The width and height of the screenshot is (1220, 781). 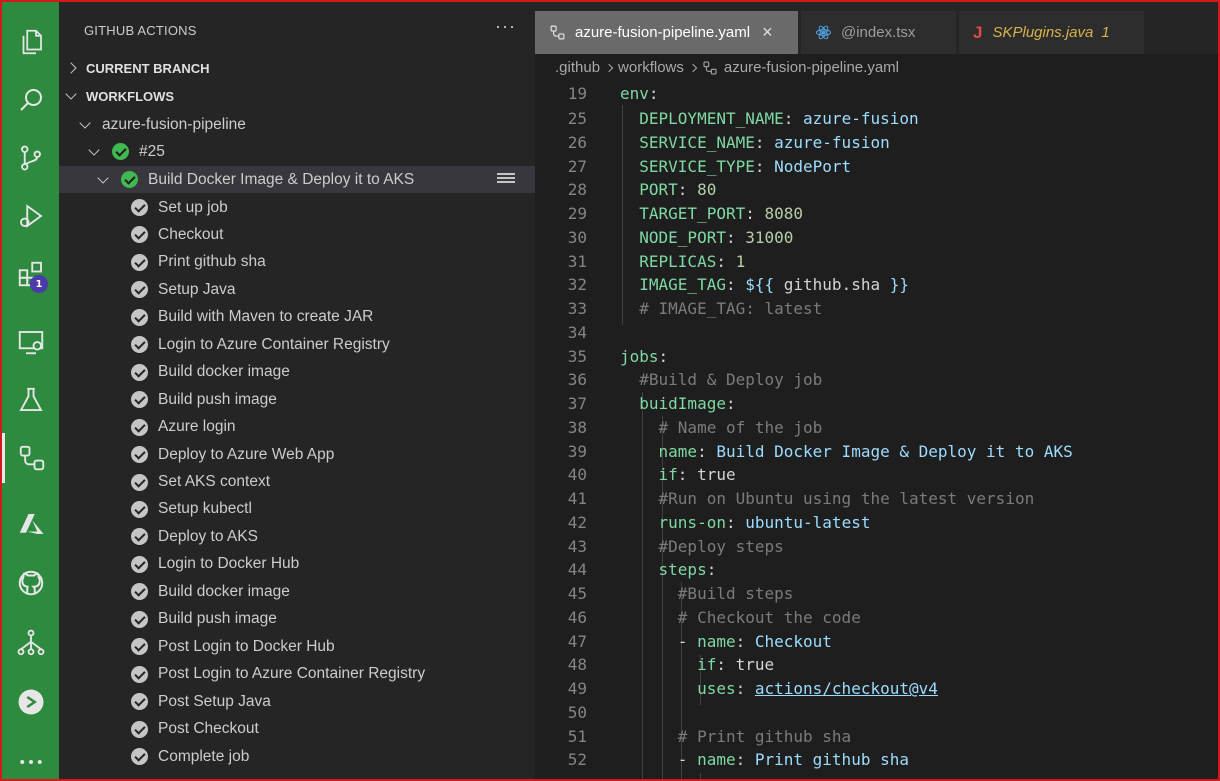 What do you see at coordinates (297, 729) in the screenshot?
I see `step-item: Post Checkout` at bounding box center [297, 729].